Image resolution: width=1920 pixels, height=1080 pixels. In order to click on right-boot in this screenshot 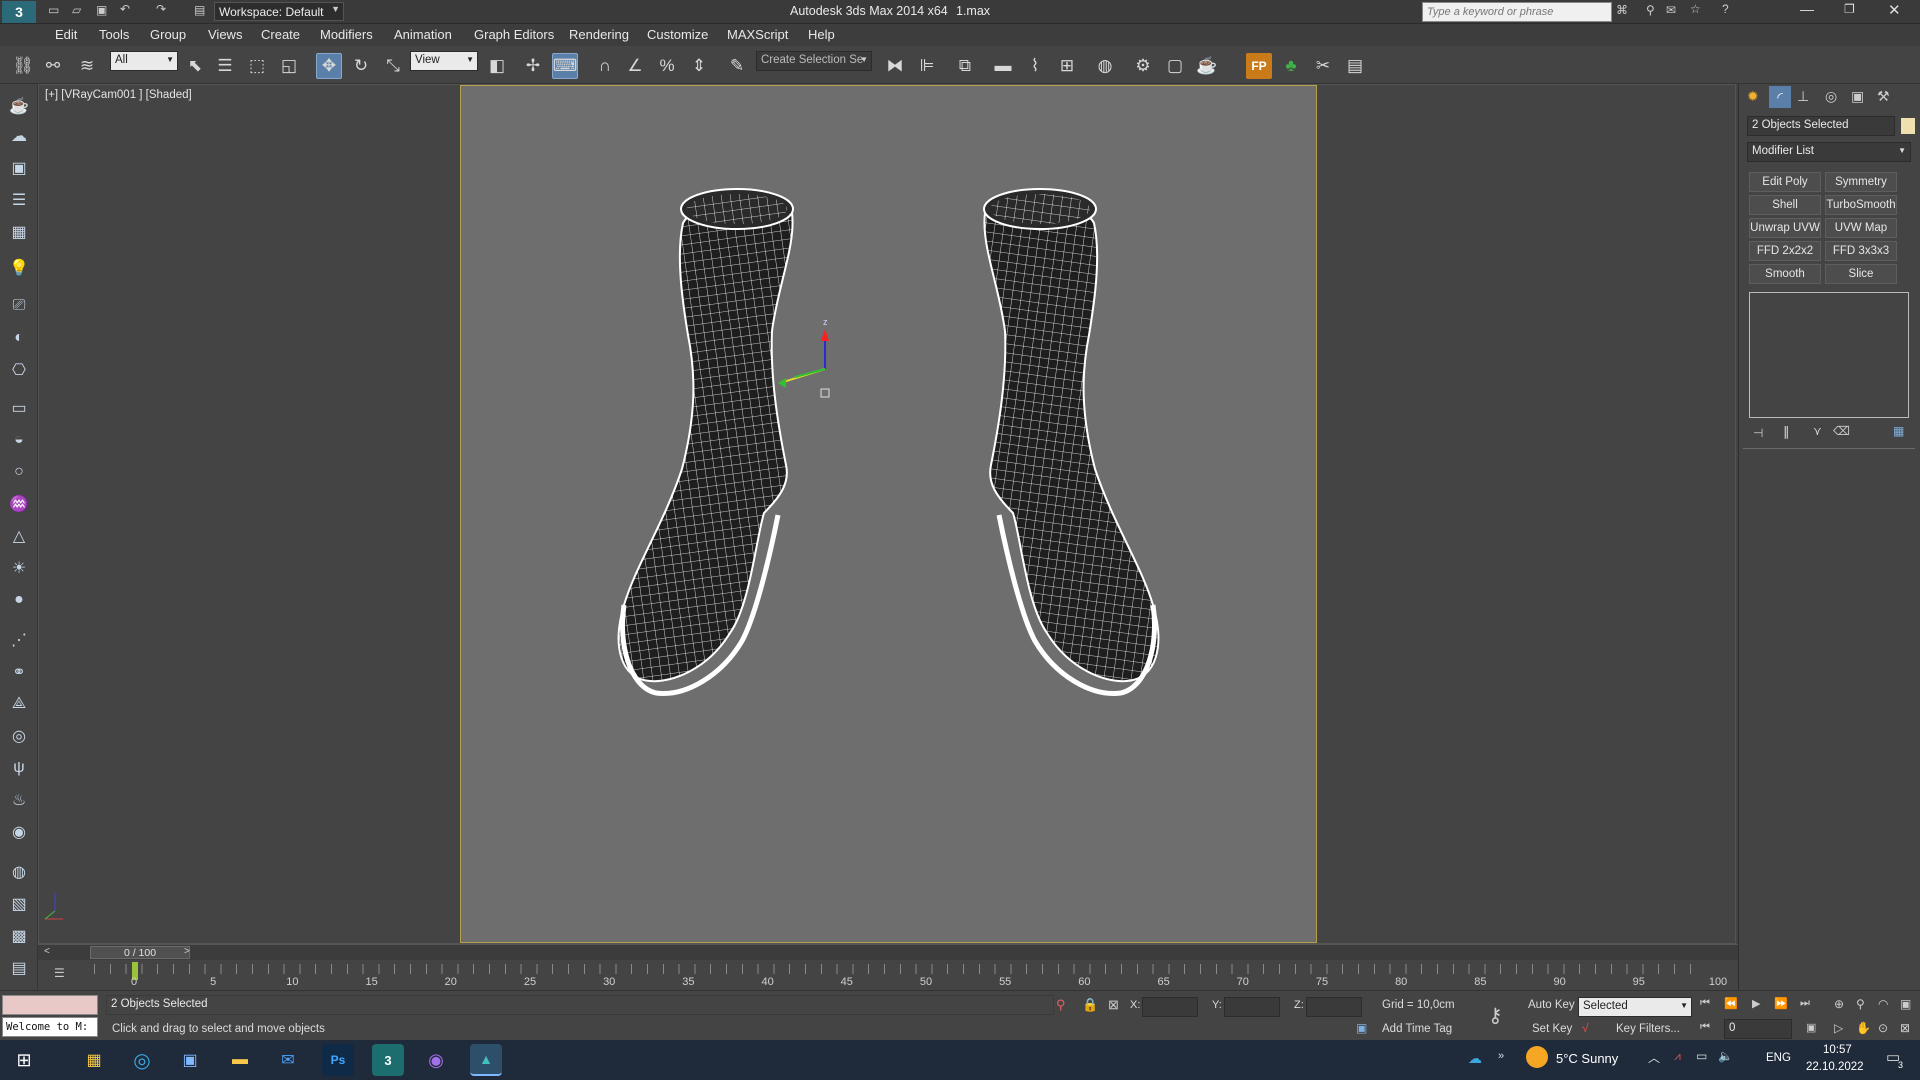, I will do `click(1071, 442)`.